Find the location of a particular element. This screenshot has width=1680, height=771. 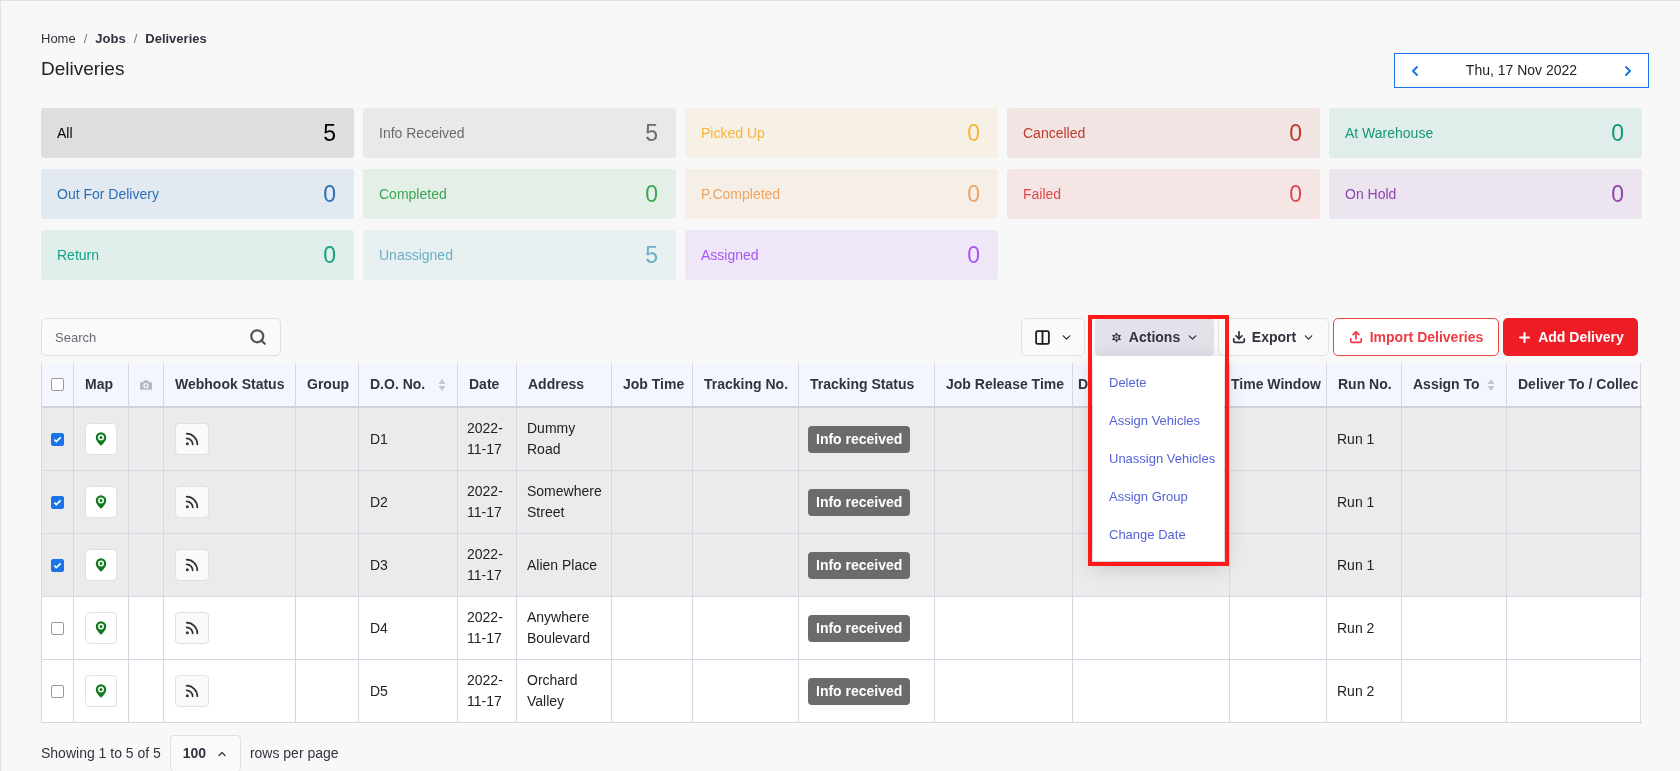

page-title: Deliveries is located at coordinates (83, 68).